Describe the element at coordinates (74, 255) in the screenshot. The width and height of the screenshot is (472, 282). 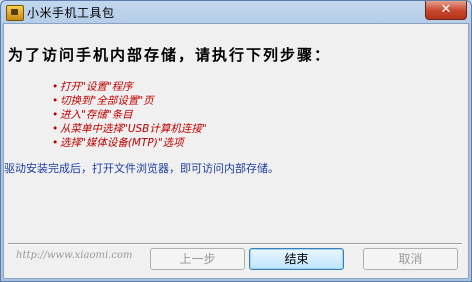
I see `website-url: http://www.xiaomi.com` at that location.